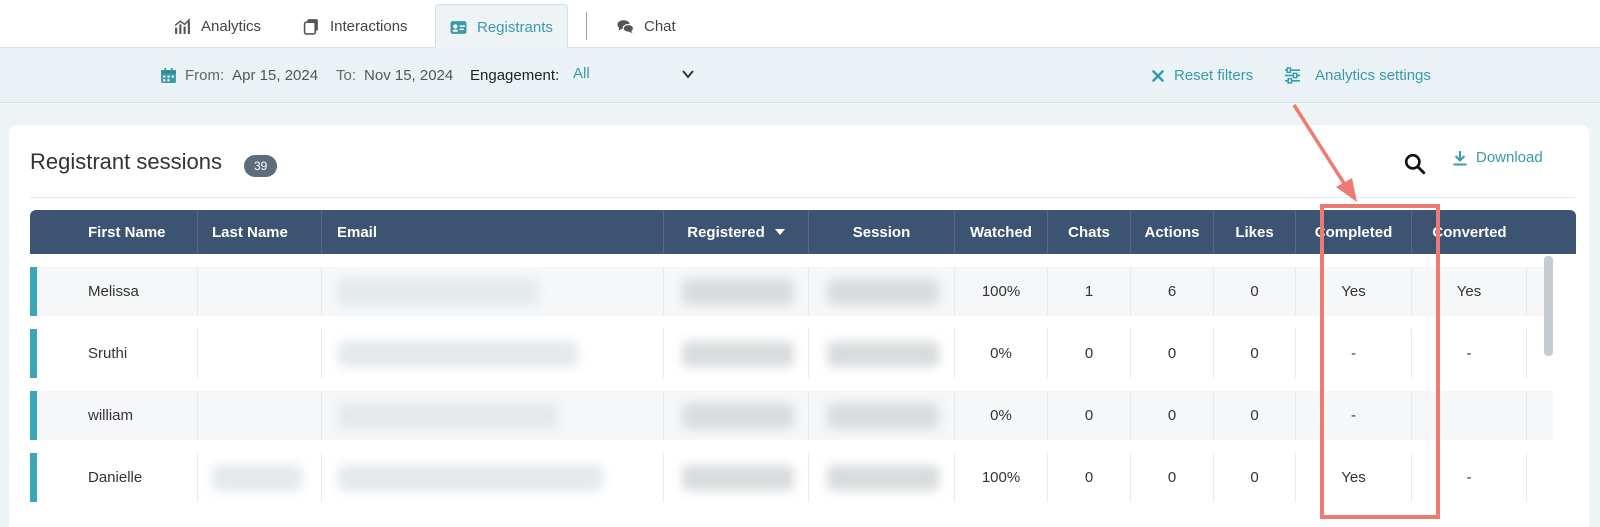  Describe the element at coordinates (114, 353) in the screenshot. I see `cell-first-name: Sruthi` at that location.